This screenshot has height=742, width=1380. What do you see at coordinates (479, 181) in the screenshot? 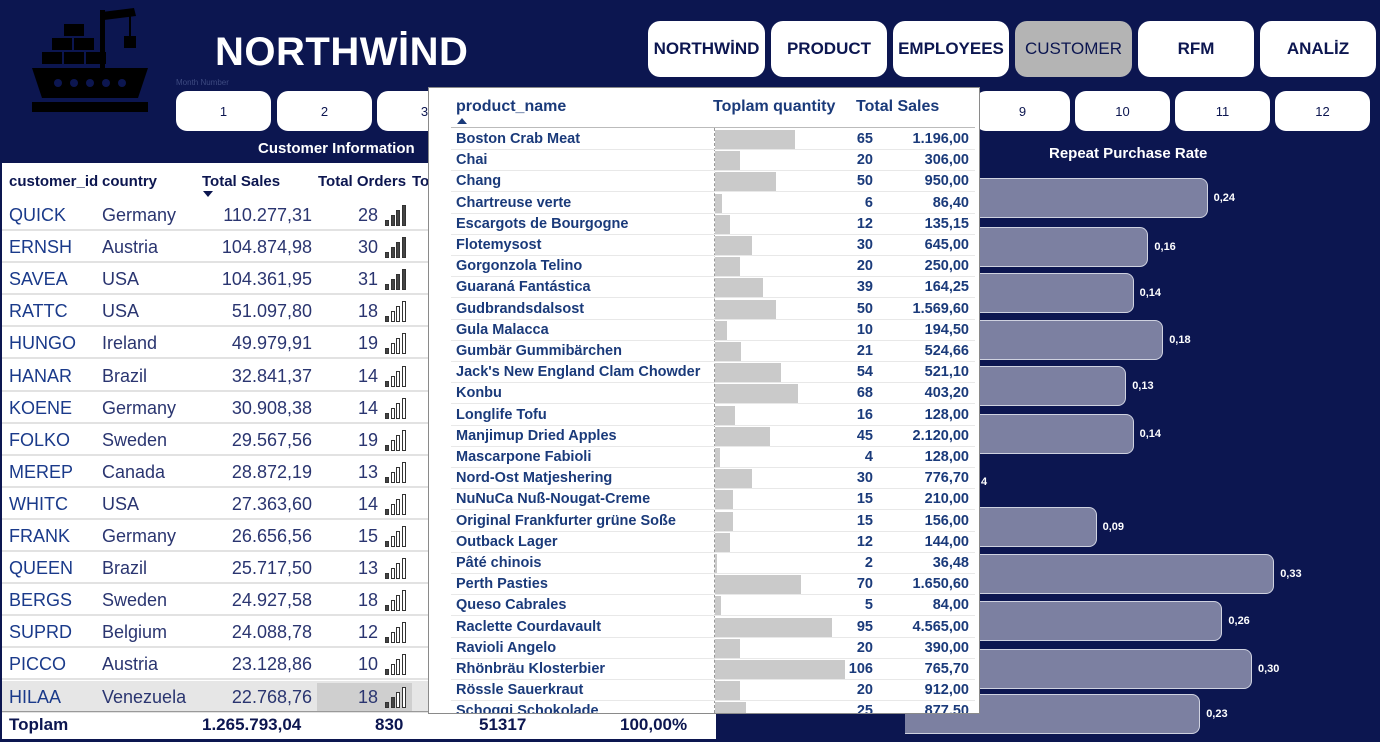
I see `product-name-cell: Chang` at bounding box center [479, 181].